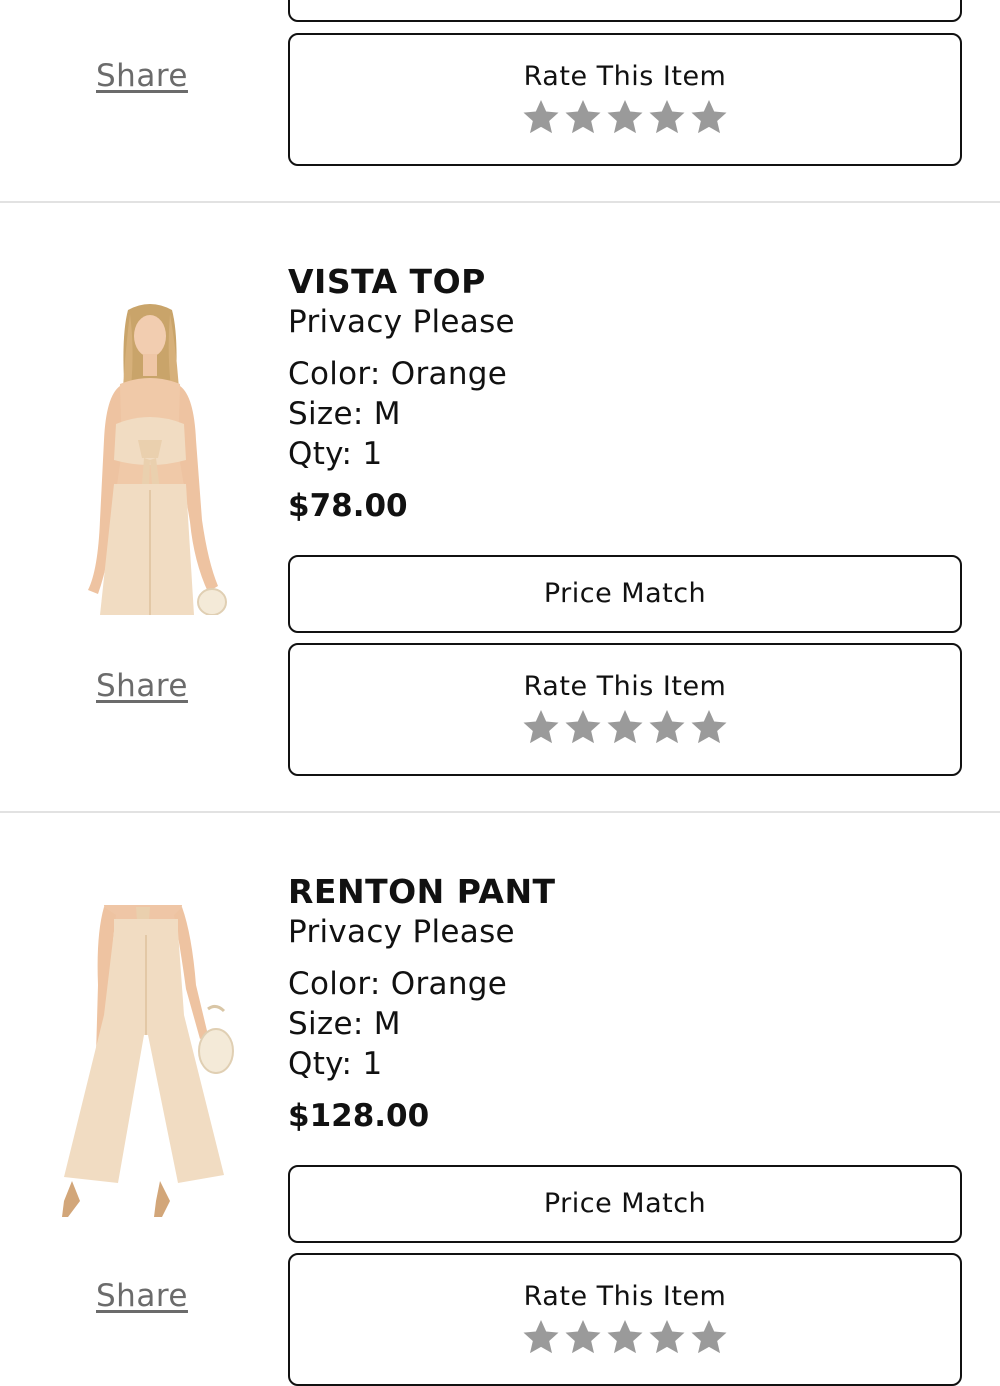 The height and width of the screenshot is (1386, 1000). I want to click on product-price: $78.00, so click(348, 506).